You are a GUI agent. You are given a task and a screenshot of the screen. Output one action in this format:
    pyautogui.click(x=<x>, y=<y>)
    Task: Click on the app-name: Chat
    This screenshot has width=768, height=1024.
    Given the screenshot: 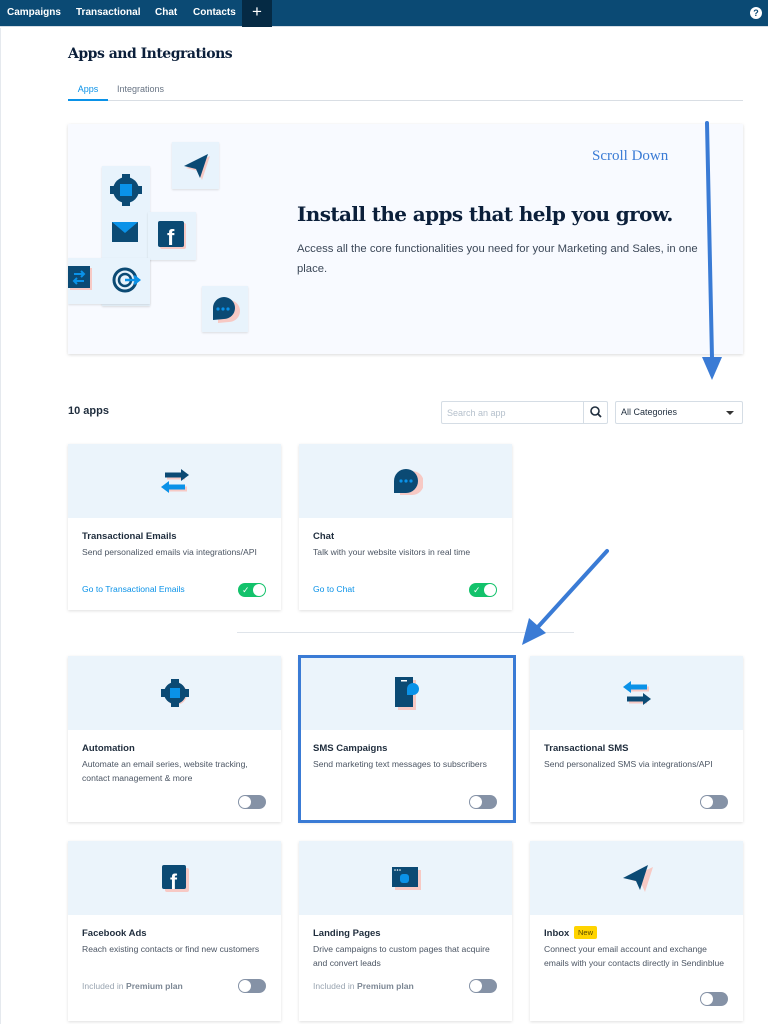 What is the action you would take?
    pyautogui.click(x=324, y=536)
    